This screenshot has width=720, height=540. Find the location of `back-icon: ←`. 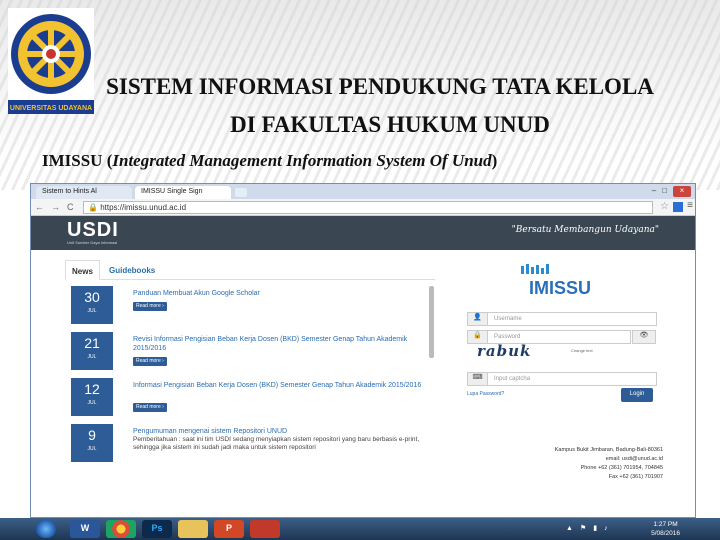

back-icon: ← is located at coordinates (39, 207).